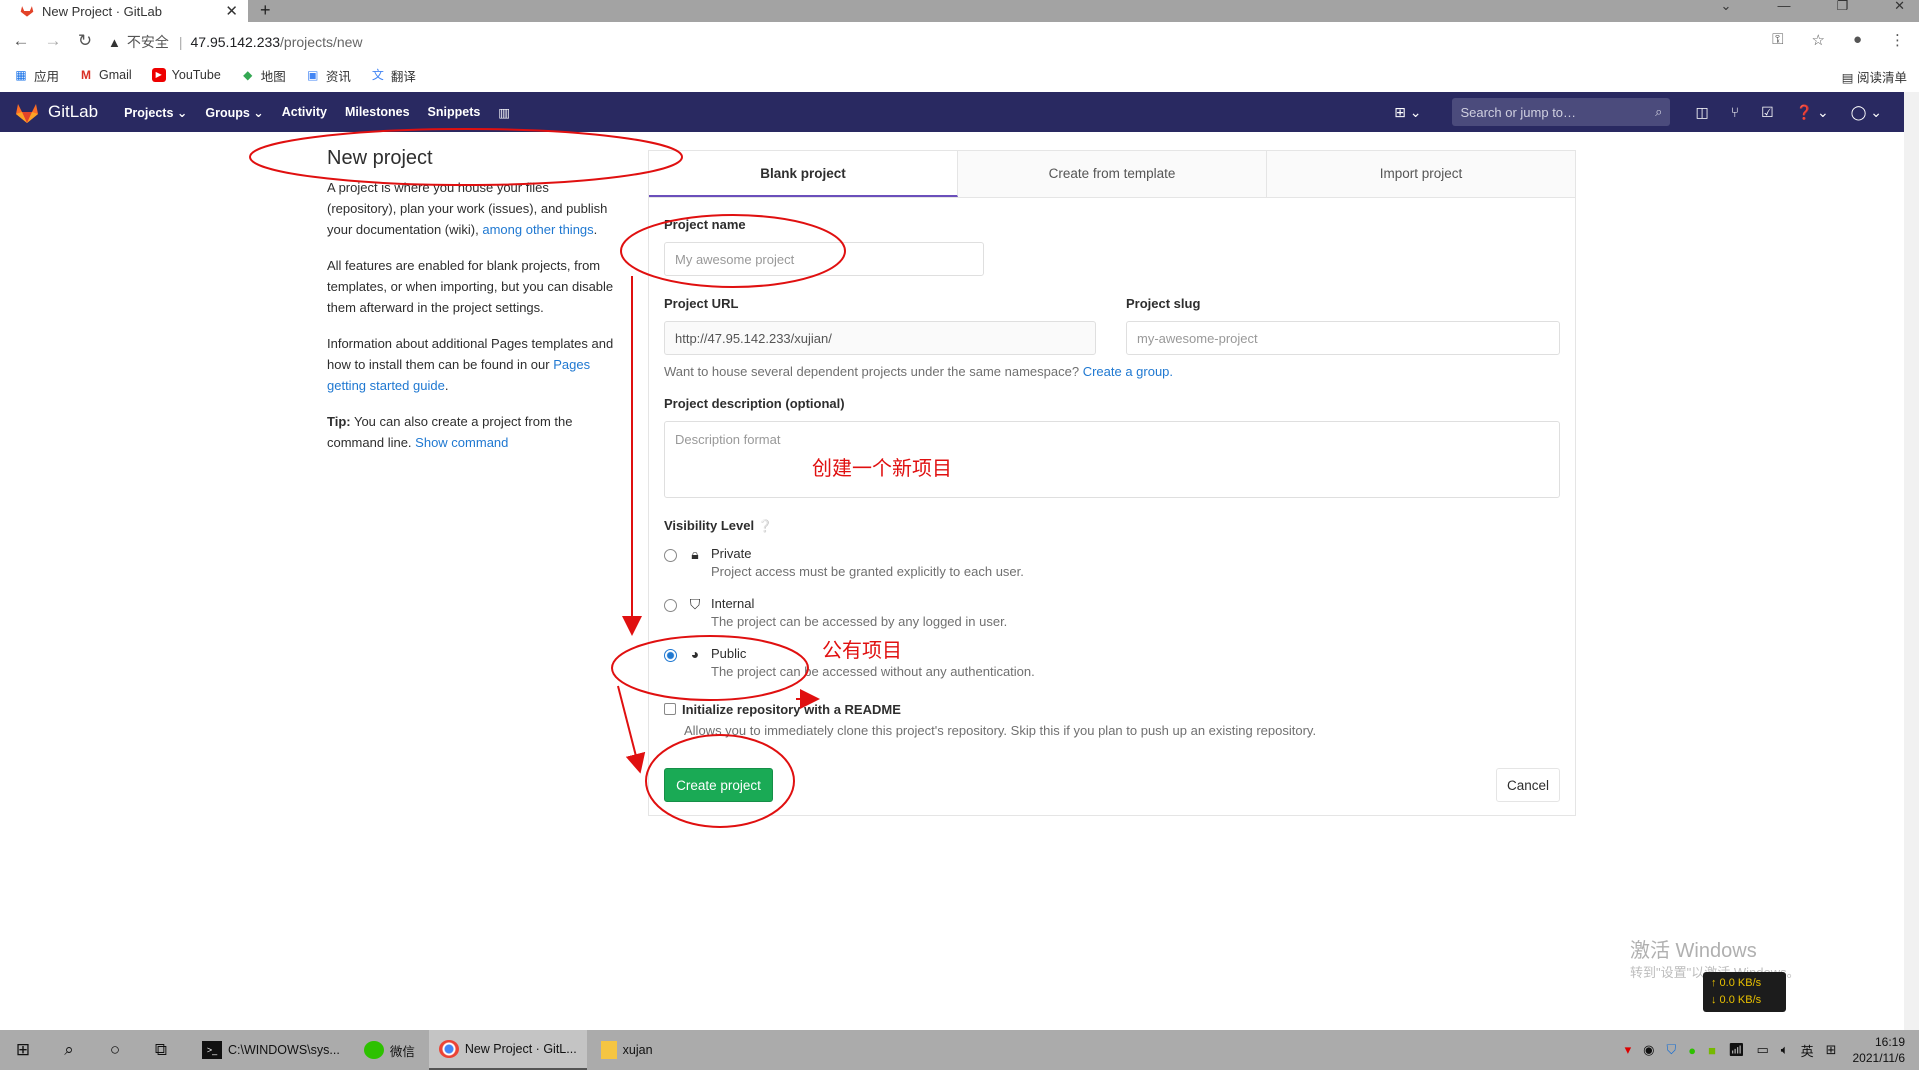 The width and height of the screenshot is (1919, 1070). What do you see at coordinates (115, 1050) in the screenshot?
I see `cortana-icon: ○` at bounding box center [115, 1050].